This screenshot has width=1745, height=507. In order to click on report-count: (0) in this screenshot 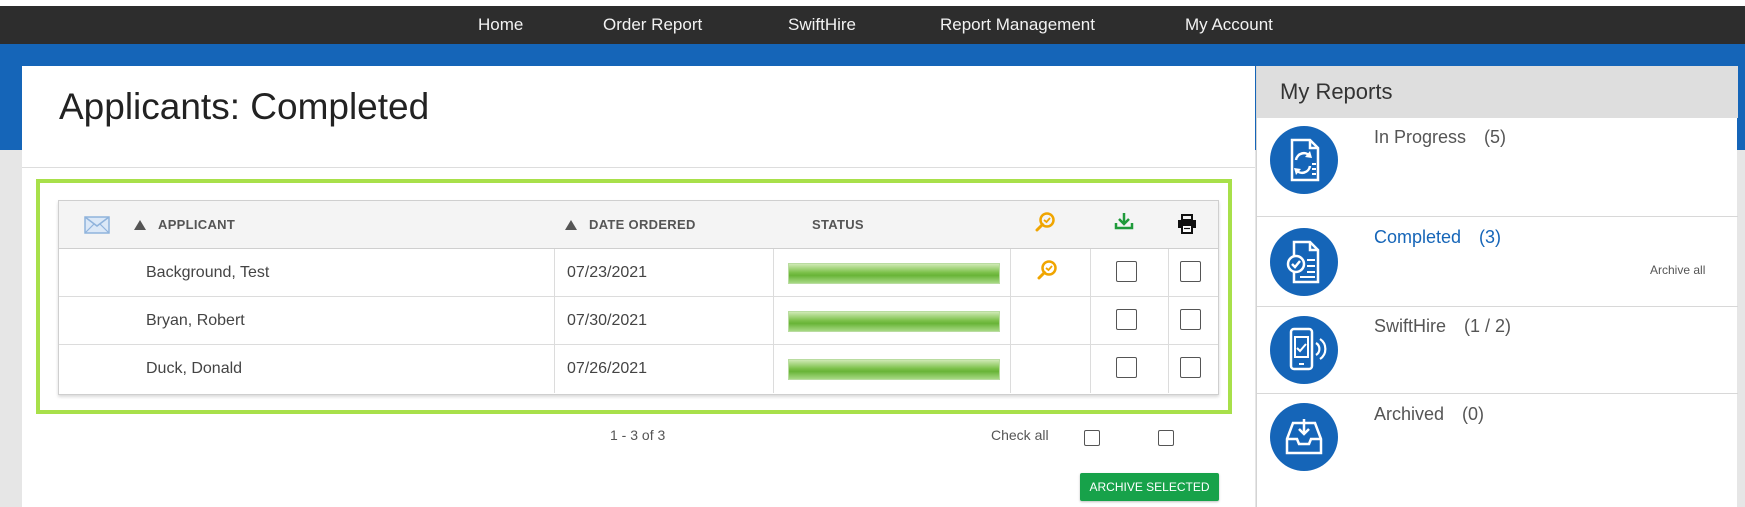, I will do `click(1473, 414)`.